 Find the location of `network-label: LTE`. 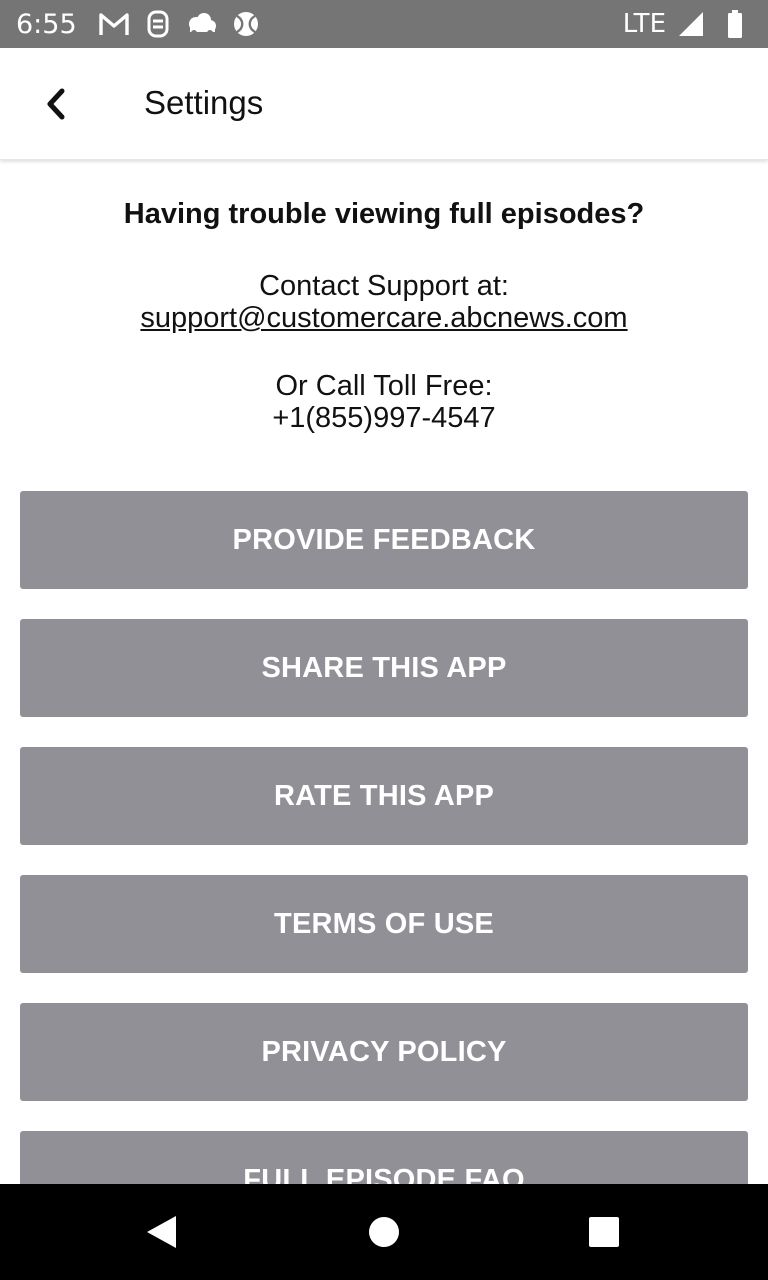

network-label: LTE is located at coordinates (644, 24).